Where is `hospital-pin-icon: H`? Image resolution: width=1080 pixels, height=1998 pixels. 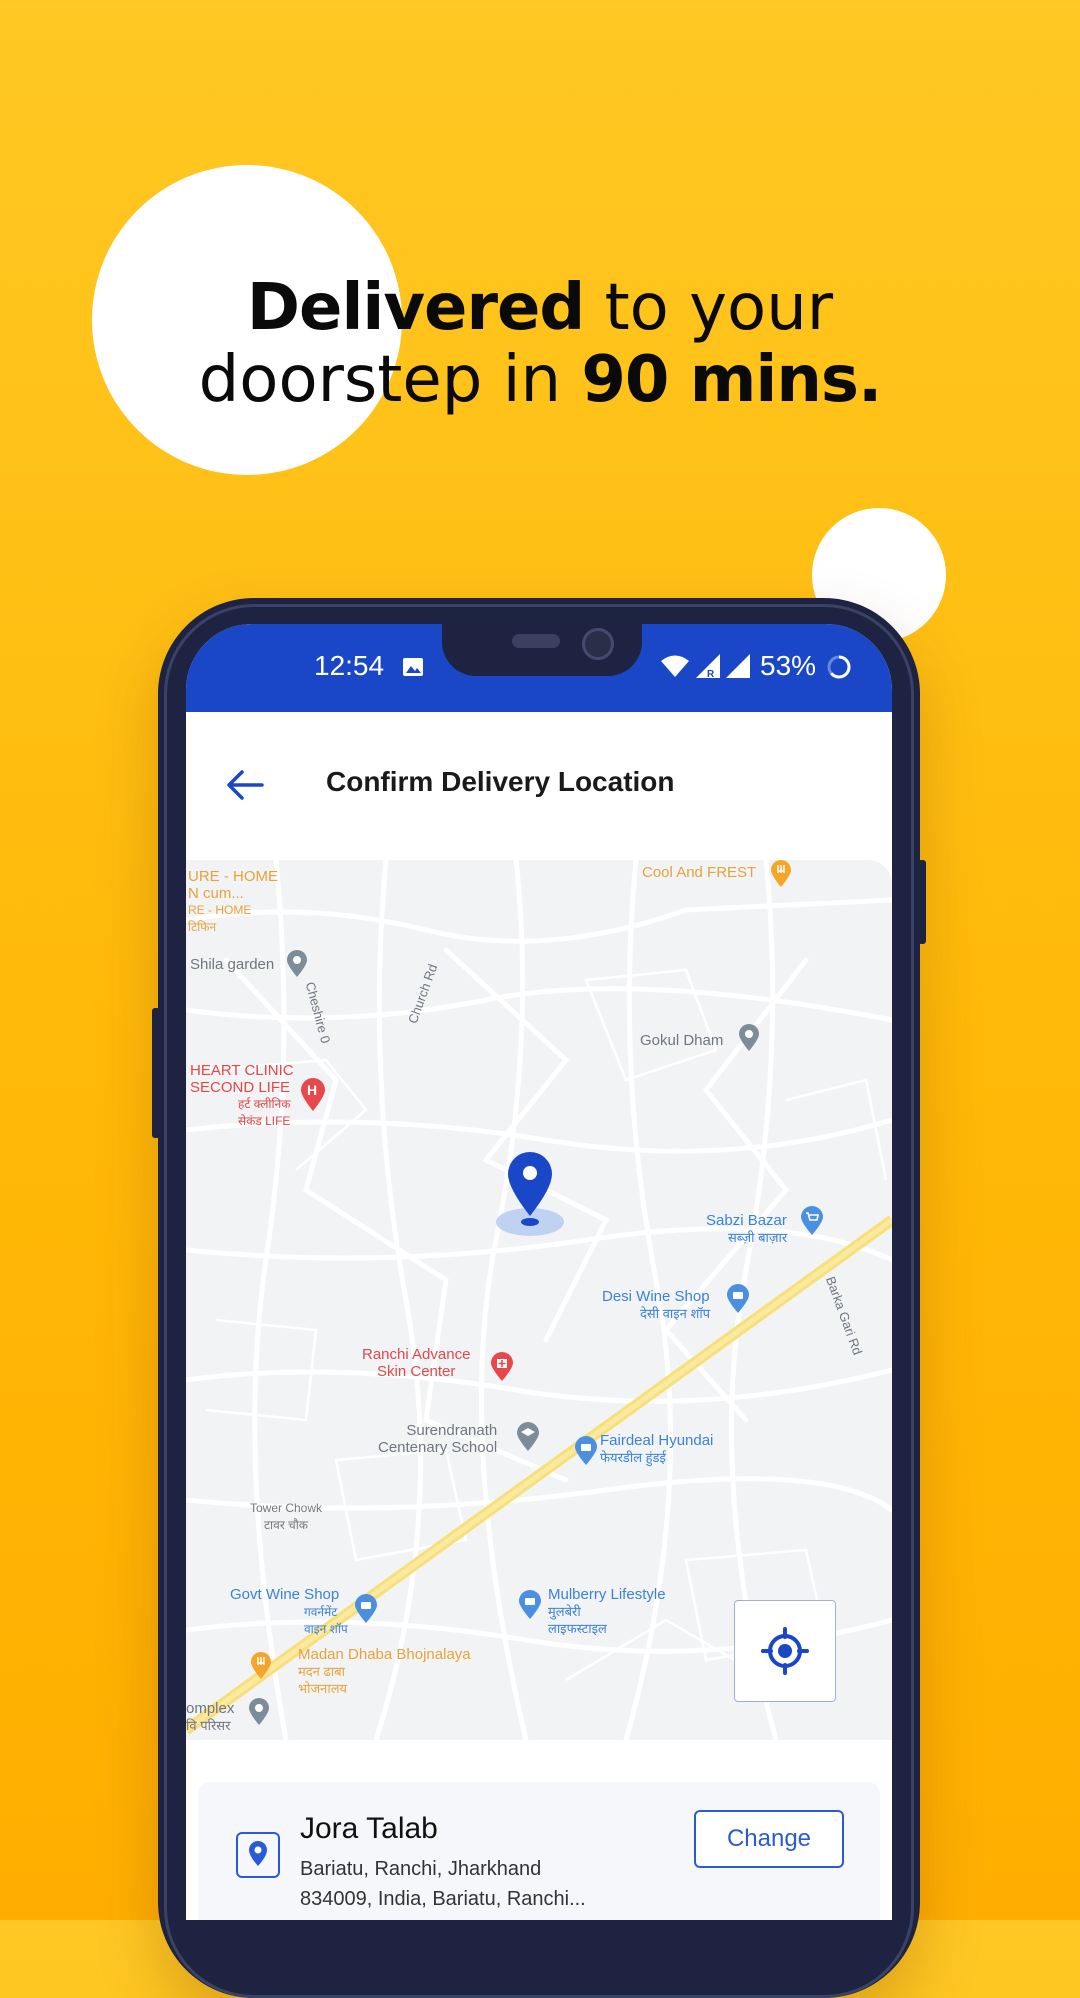 hospital-pin-icon: H is located at coordinates (313, 1094).